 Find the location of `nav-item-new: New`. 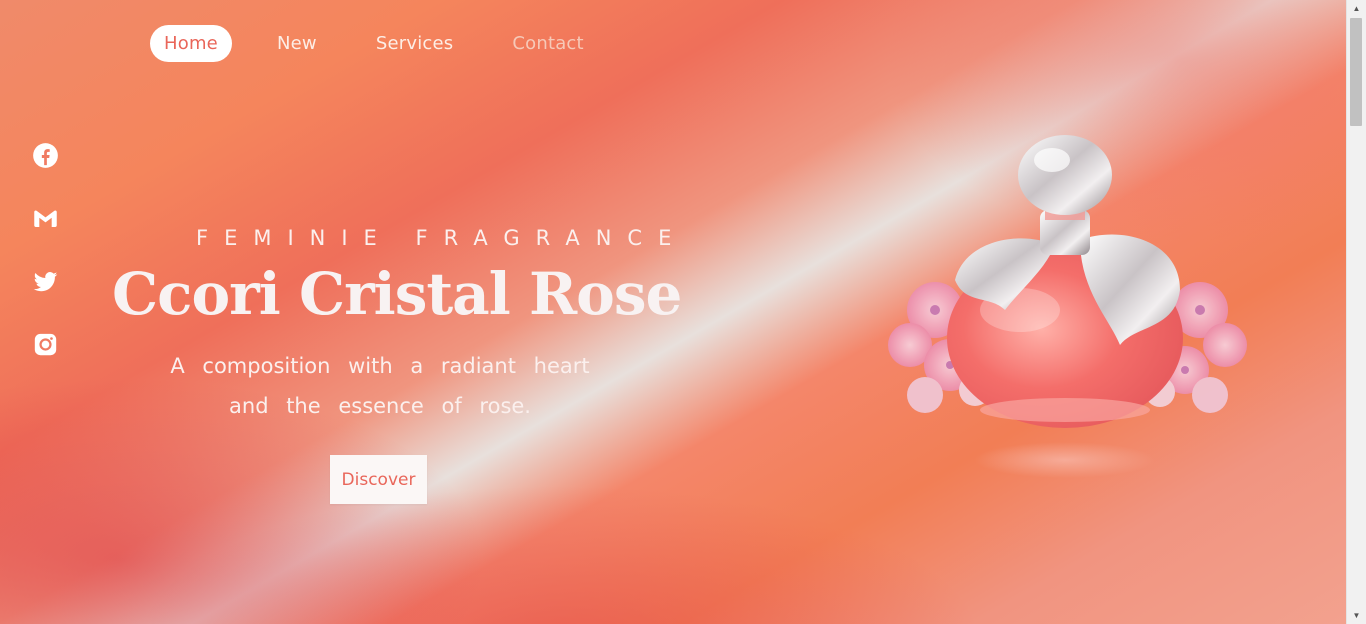

nav-item-new: New is located at coordinates (297, 43).